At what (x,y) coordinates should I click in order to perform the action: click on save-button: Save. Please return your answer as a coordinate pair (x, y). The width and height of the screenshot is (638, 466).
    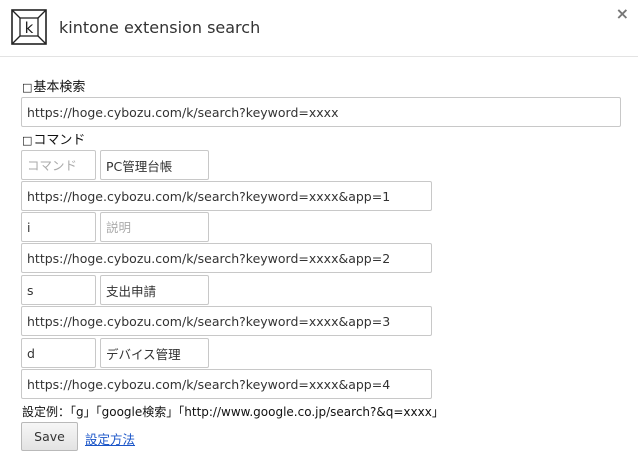
    Looking at the image, I should click on (49, 436).